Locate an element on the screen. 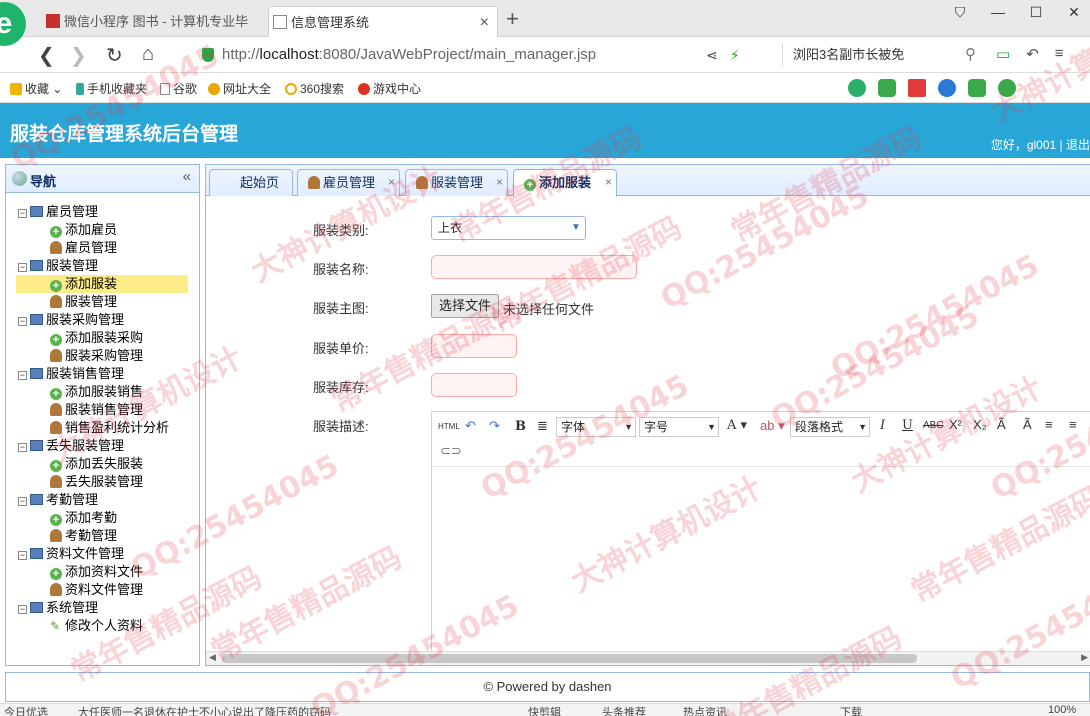  format-clear-icon: ≣ is located at coordinates (542, 426).